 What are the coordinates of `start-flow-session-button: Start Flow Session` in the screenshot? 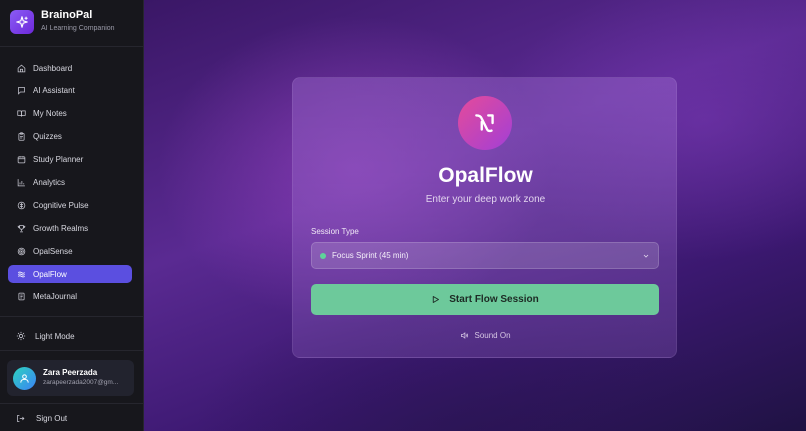 It's located at (485, 299).